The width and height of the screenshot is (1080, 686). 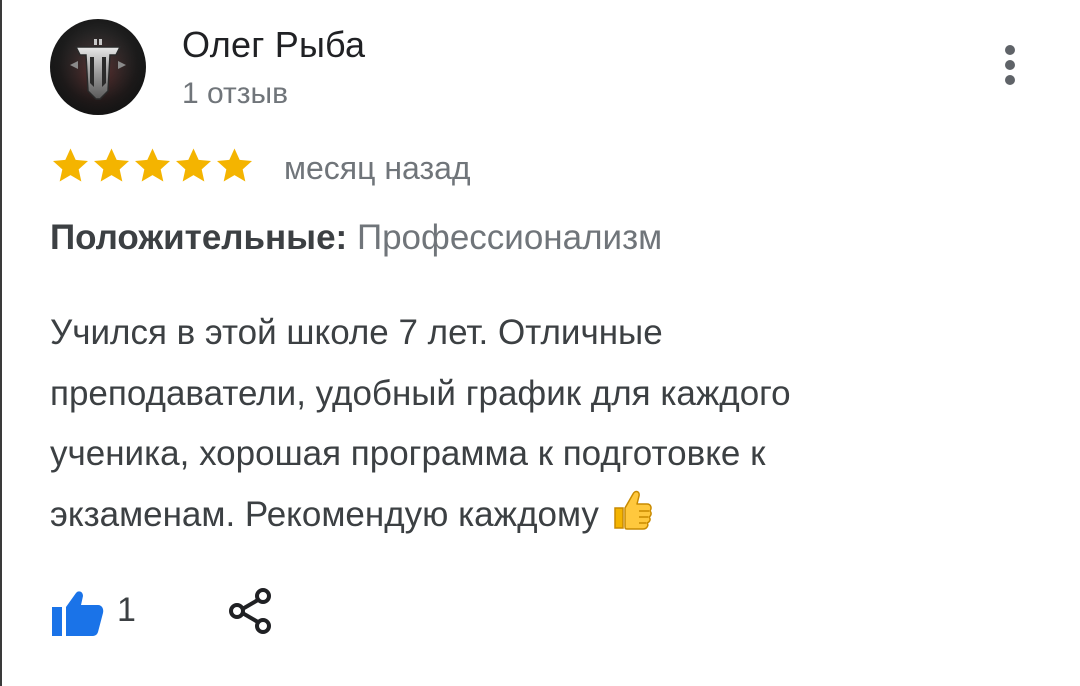 I want to click on positive-value: Профессионализм, so click(x=509, y=237).